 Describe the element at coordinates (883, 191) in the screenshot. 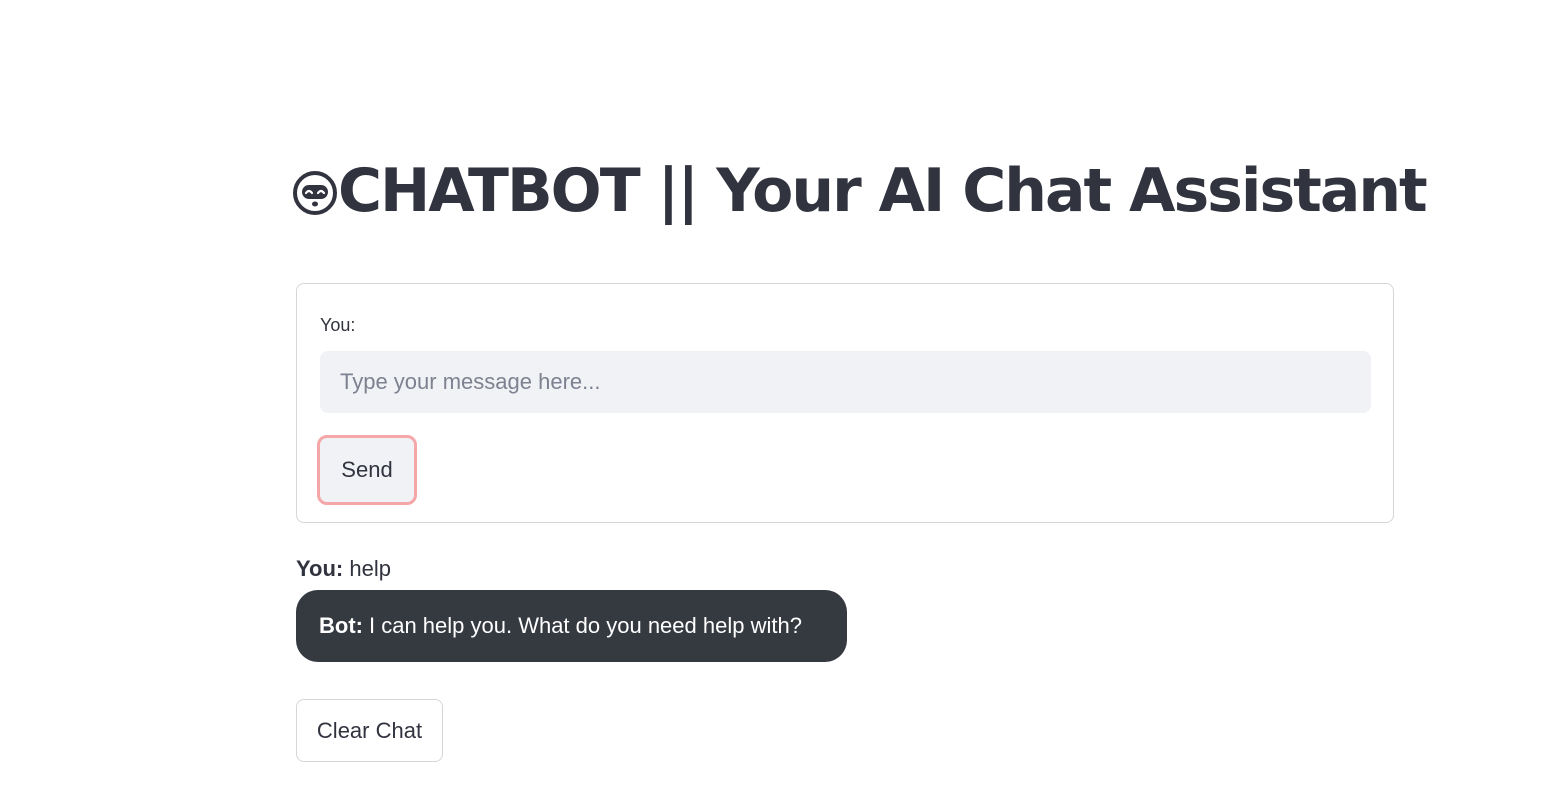

I see `page-title-text: CHATBOT || Your AI Chat Assistant` at that location.